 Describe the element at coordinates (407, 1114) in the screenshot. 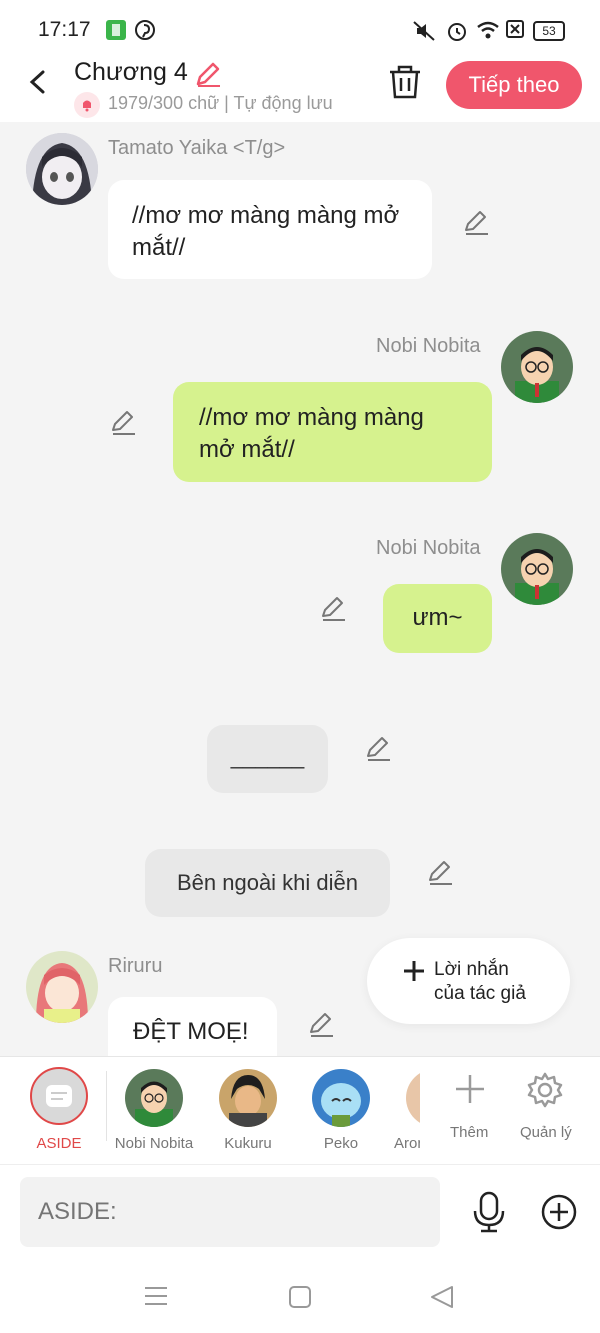

I see `character-aron-partial: Aron` at that location.